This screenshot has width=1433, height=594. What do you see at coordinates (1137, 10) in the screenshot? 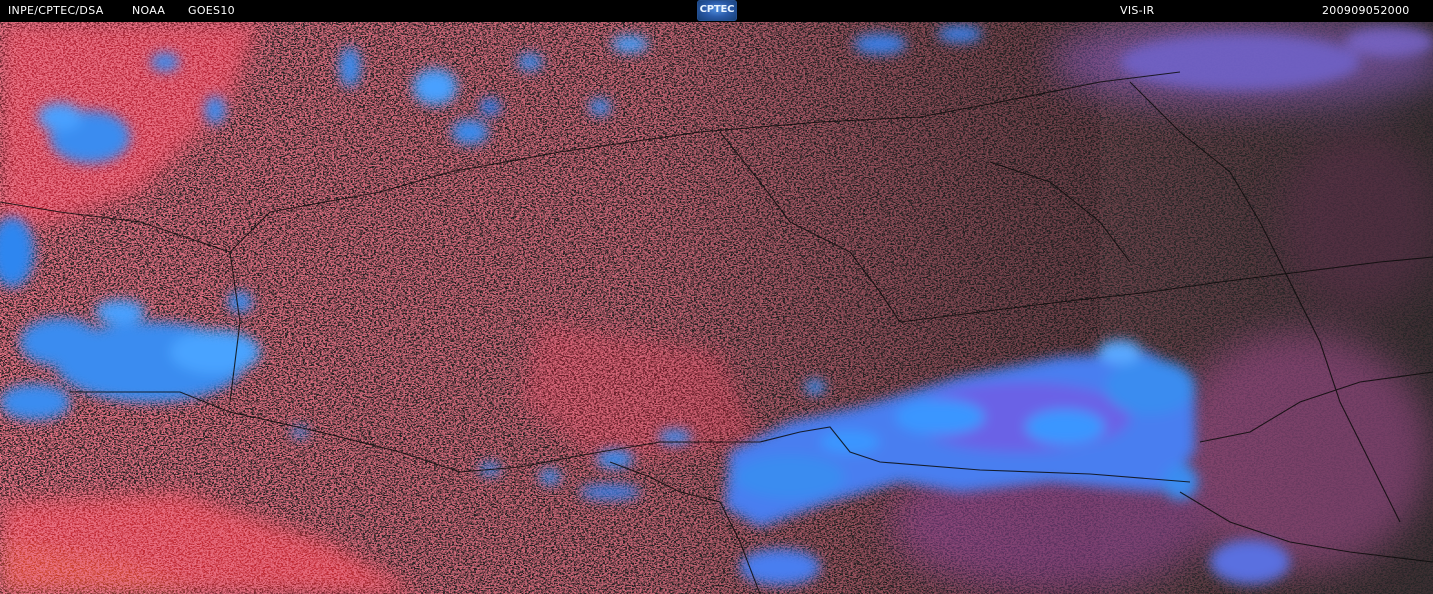
I see `channel-label: VIS-IR` at bounding box center [1137, 10].